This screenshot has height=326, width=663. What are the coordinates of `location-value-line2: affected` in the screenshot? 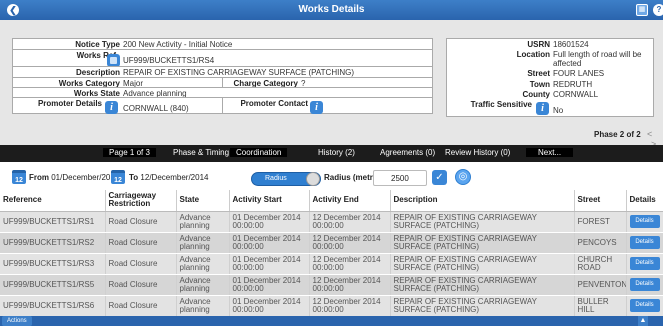 It's located at (567, 63).